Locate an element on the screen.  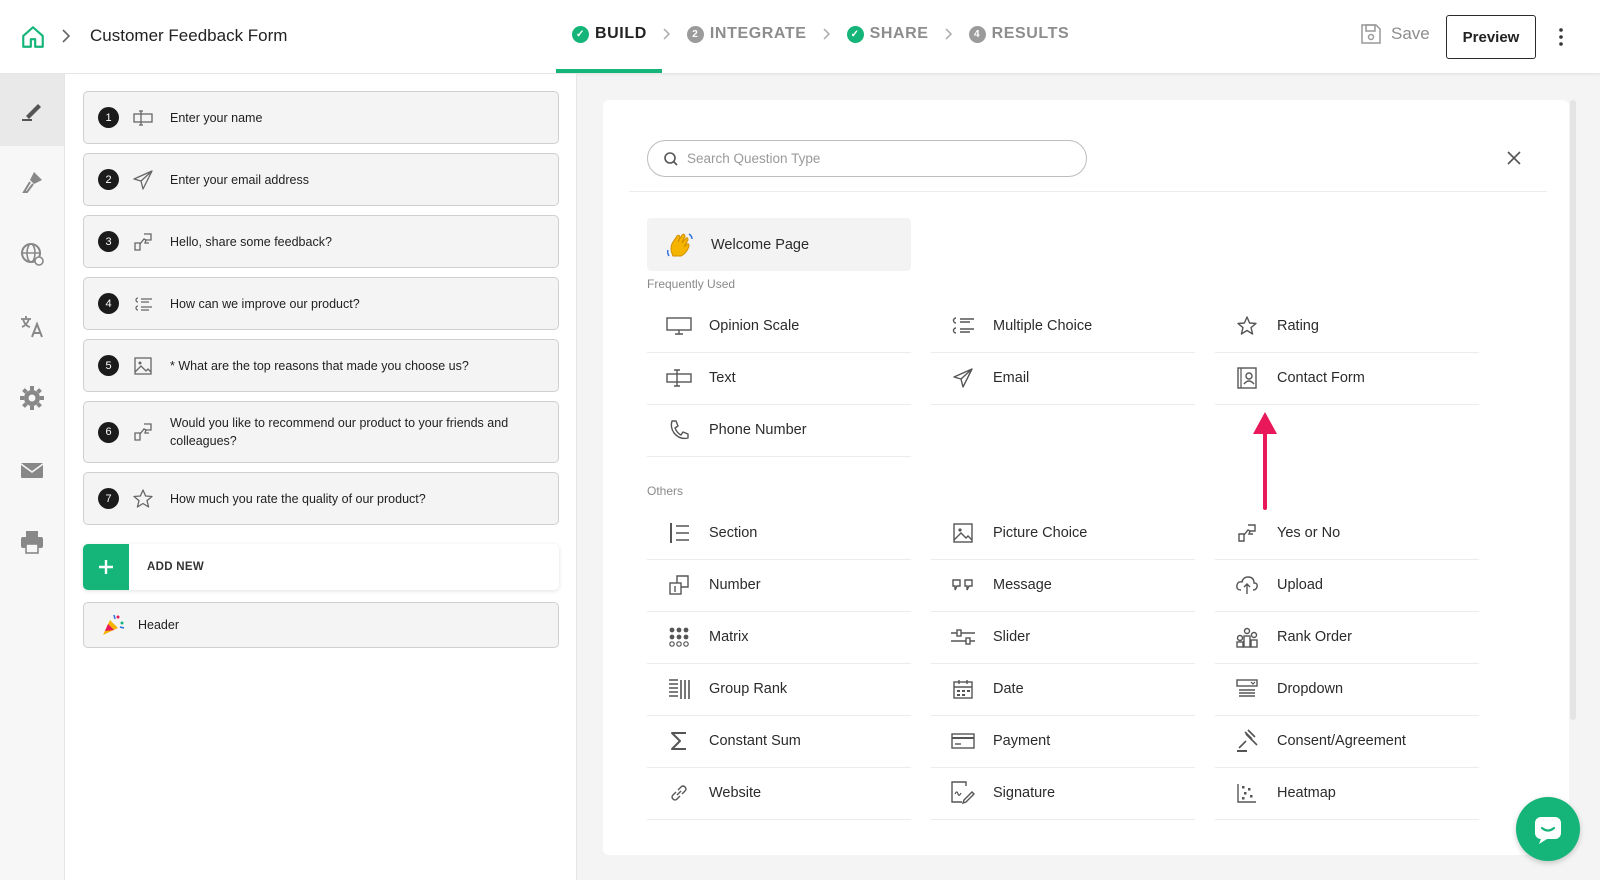
type-heatmap: Heatmap is located at coordinates (1347, 793).